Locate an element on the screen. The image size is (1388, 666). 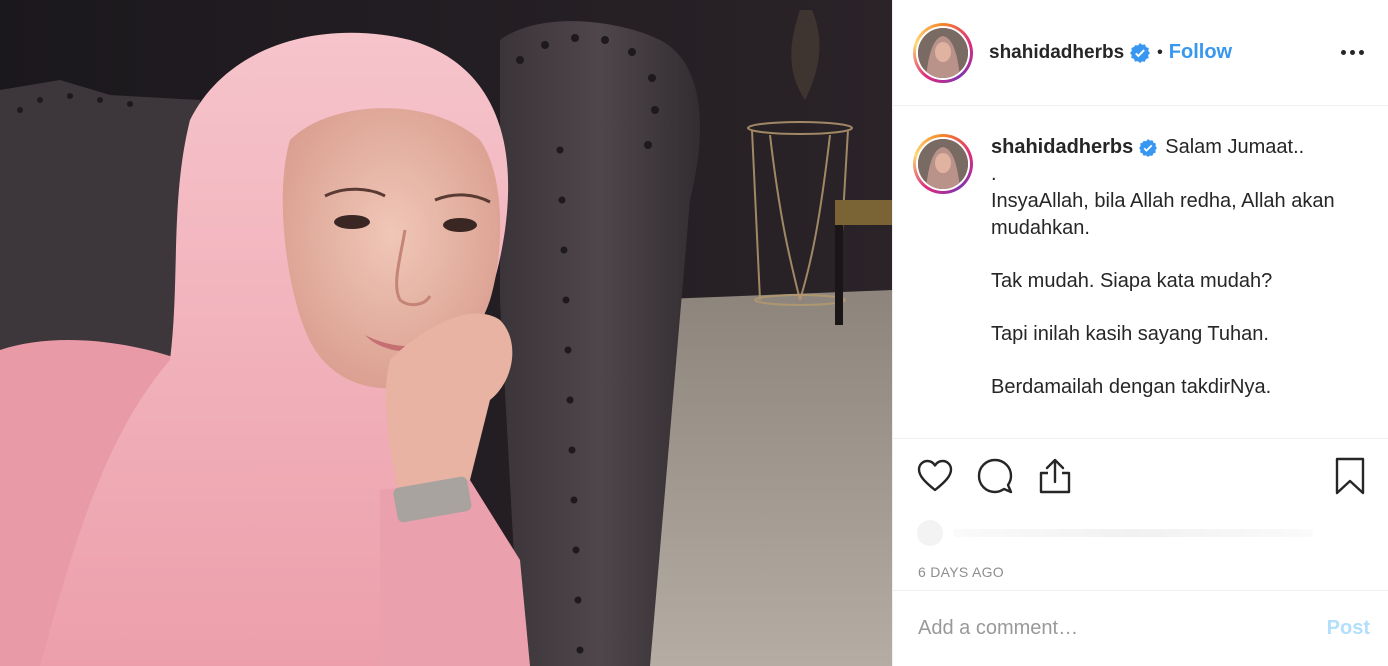
header-username: shahidadherbs is located at coordinates (1056, 53).